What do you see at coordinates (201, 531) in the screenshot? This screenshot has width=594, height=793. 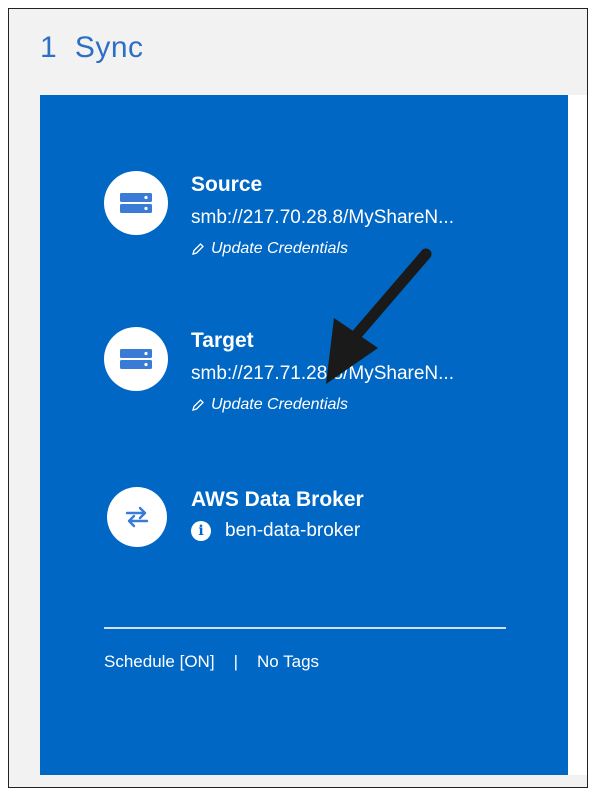 I see `info-icon: i` at bounding box center [201, 531].